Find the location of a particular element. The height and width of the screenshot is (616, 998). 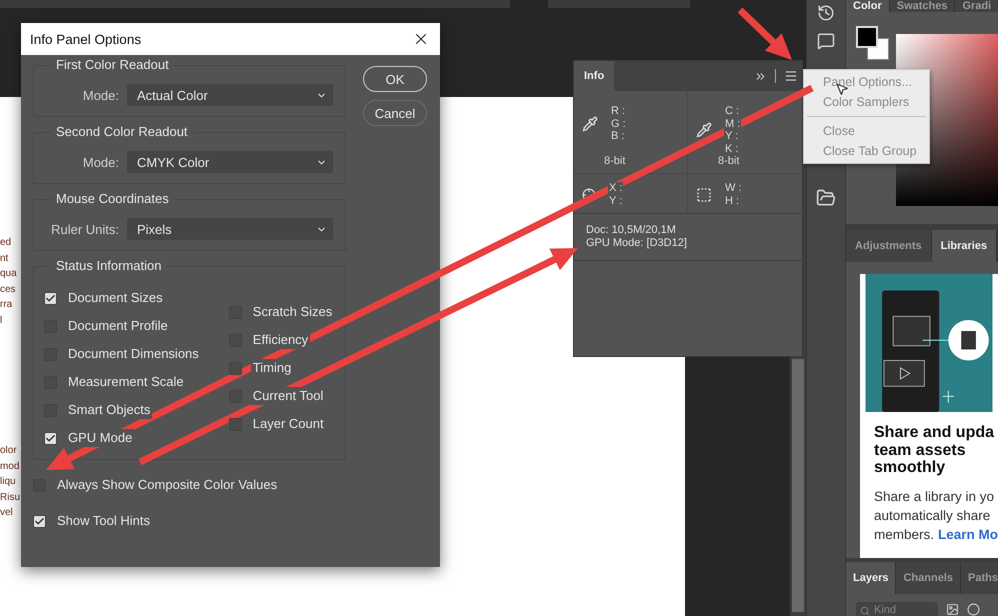

document-text: rra is located at coordinates (6, 305).